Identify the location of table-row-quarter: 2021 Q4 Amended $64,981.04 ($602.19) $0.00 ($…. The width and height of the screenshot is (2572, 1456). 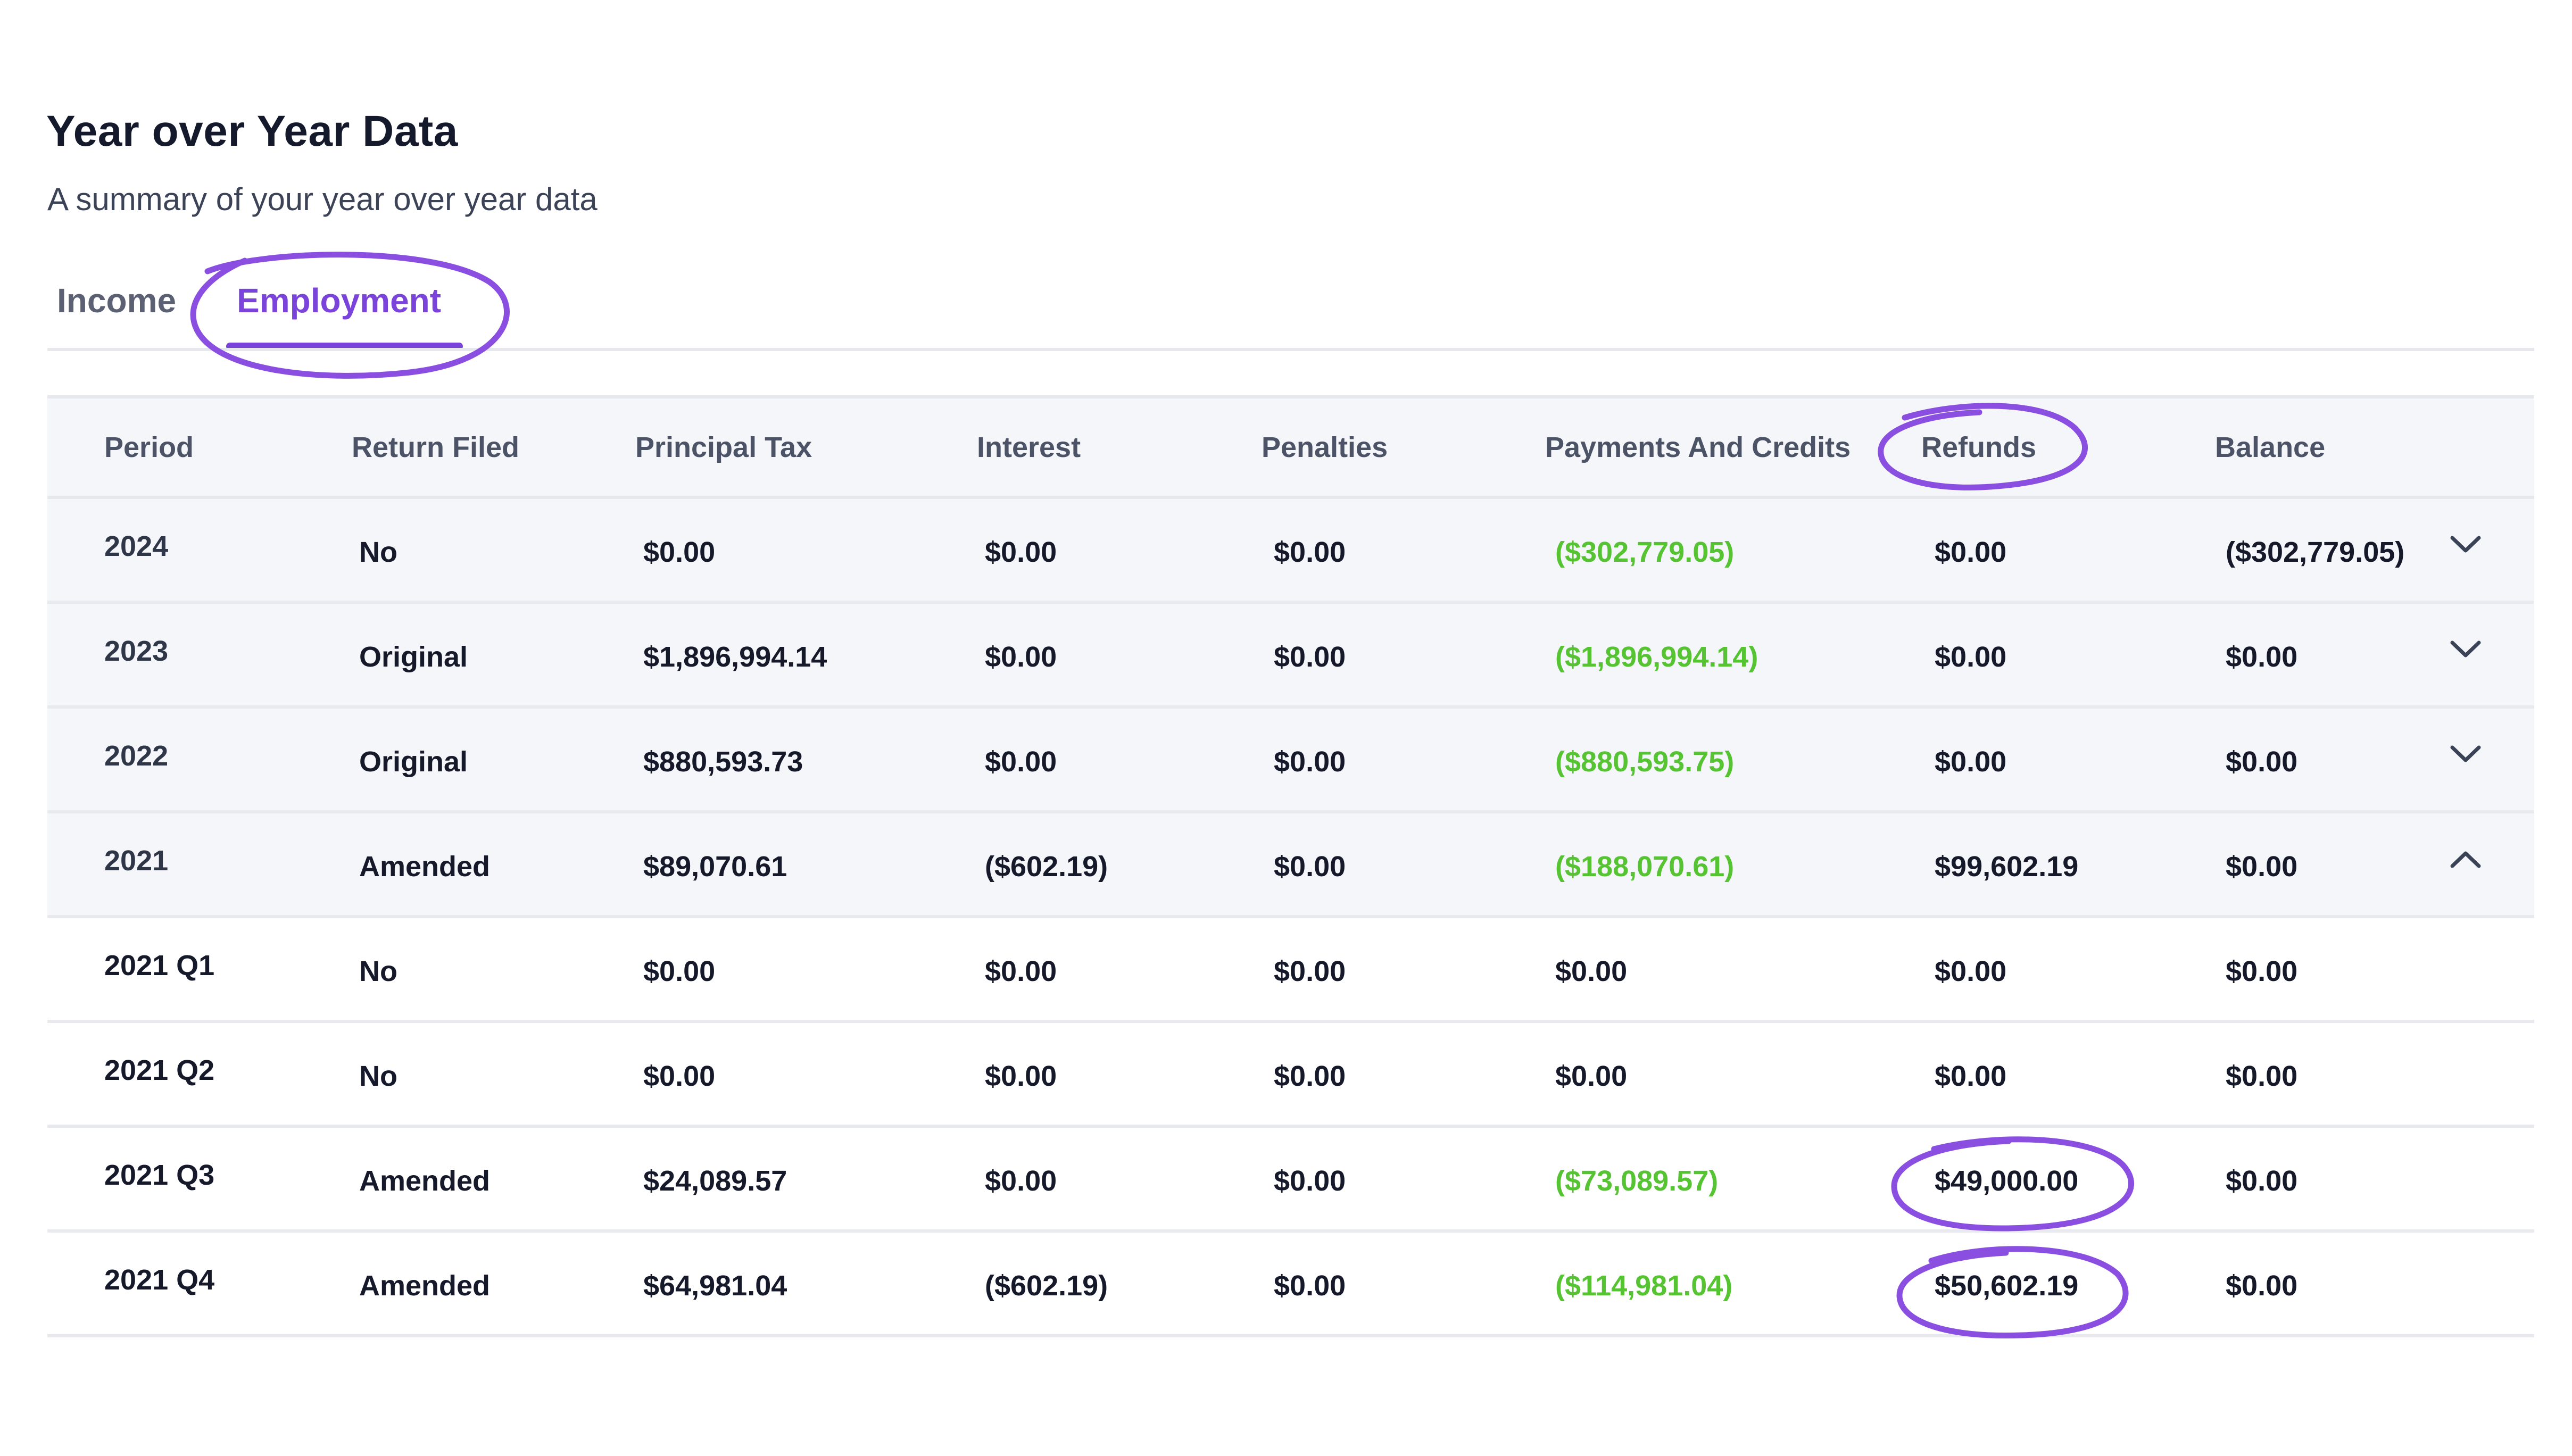
(1291, 1285).